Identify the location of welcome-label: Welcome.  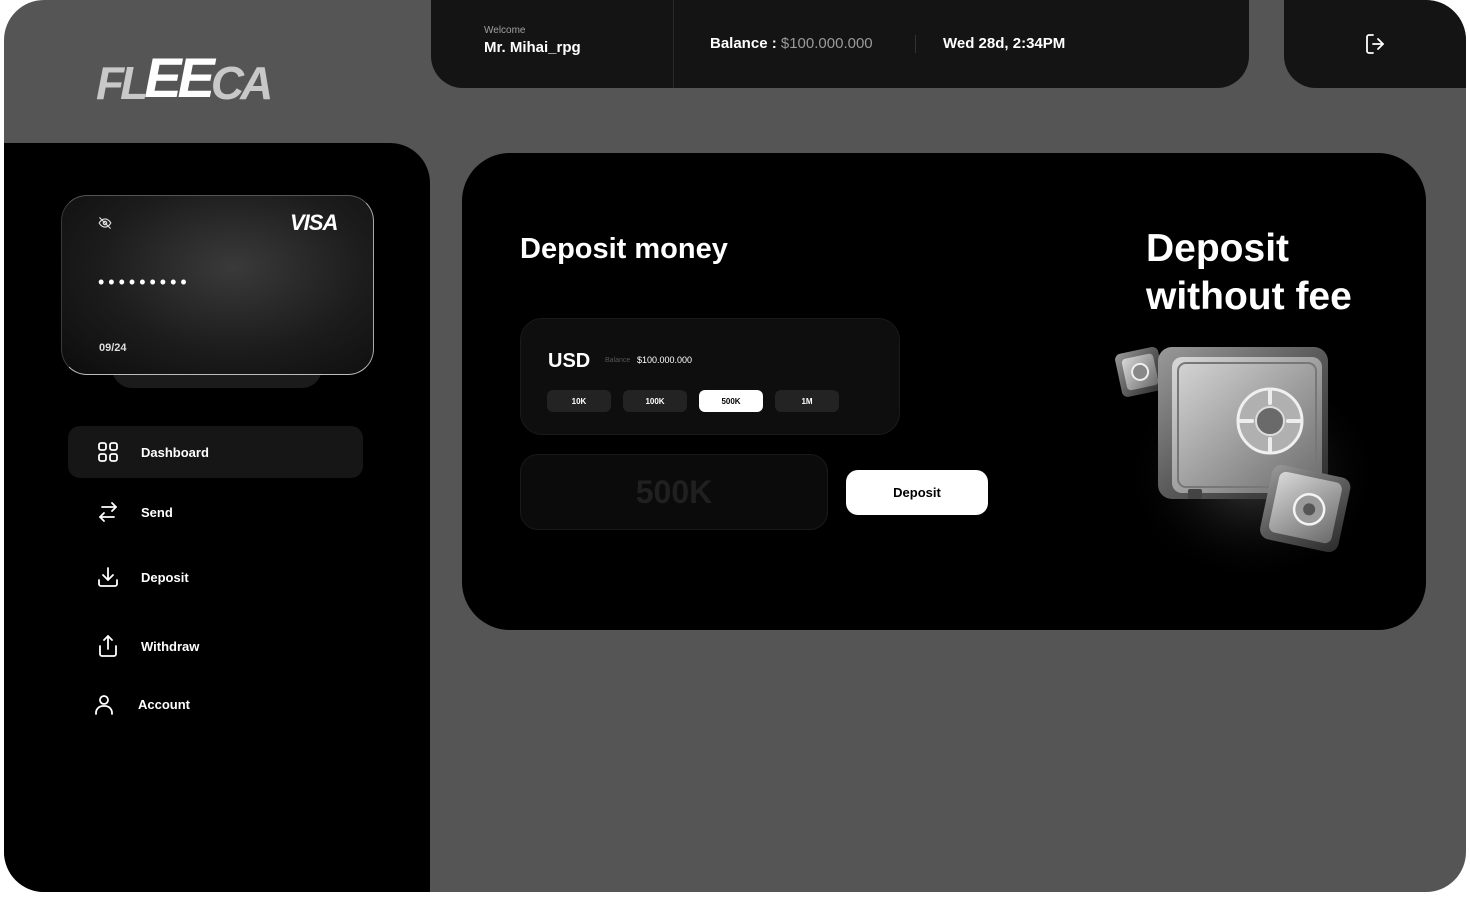
(505, 30).